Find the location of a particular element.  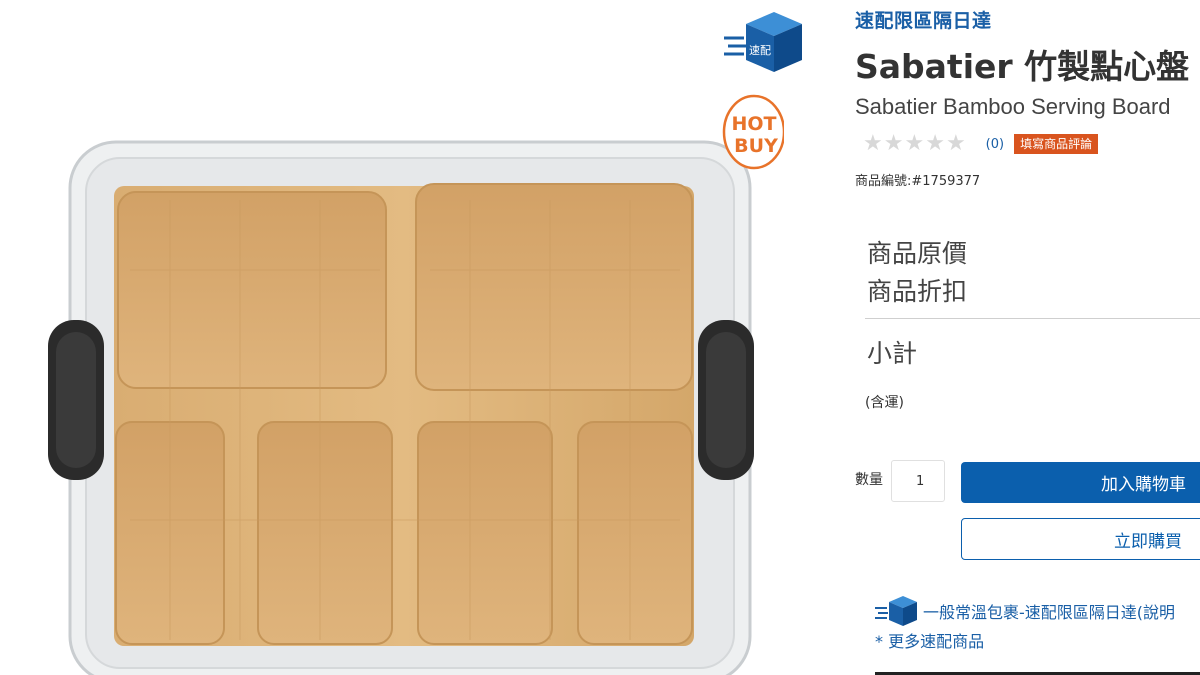

hot-buy-badge-icon: HOT BUY is located at coordinates (753, 132).